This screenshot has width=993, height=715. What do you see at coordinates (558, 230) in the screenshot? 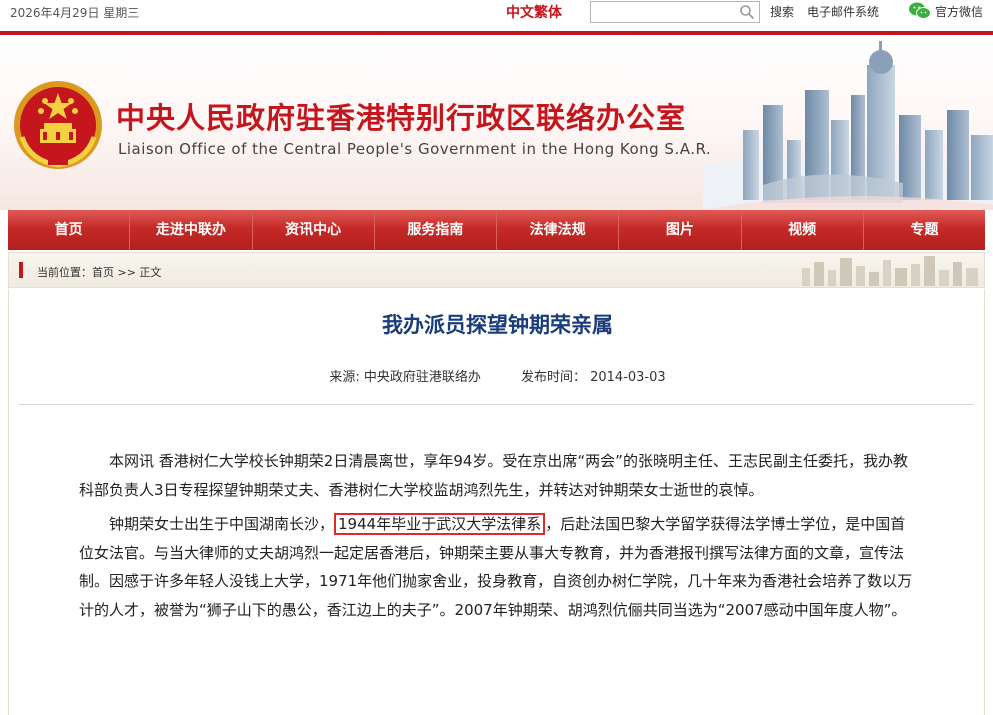
I see `nav-item-laws: 法律法规` at bounding box center [558, 230].